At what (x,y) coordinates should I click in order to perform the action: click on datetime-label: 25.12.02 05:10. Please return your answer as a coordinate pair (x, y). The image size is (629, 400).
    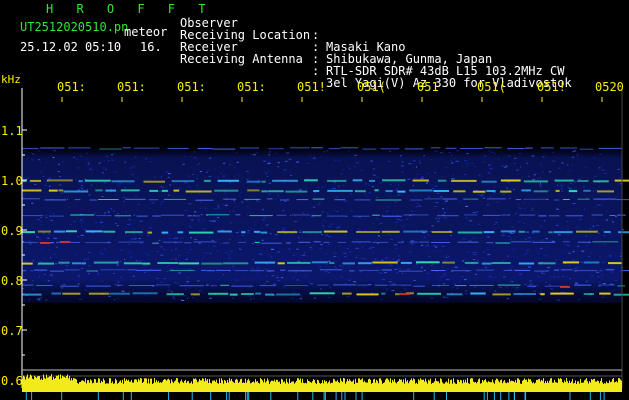
    Looking at the image, I should click on (71, 47).